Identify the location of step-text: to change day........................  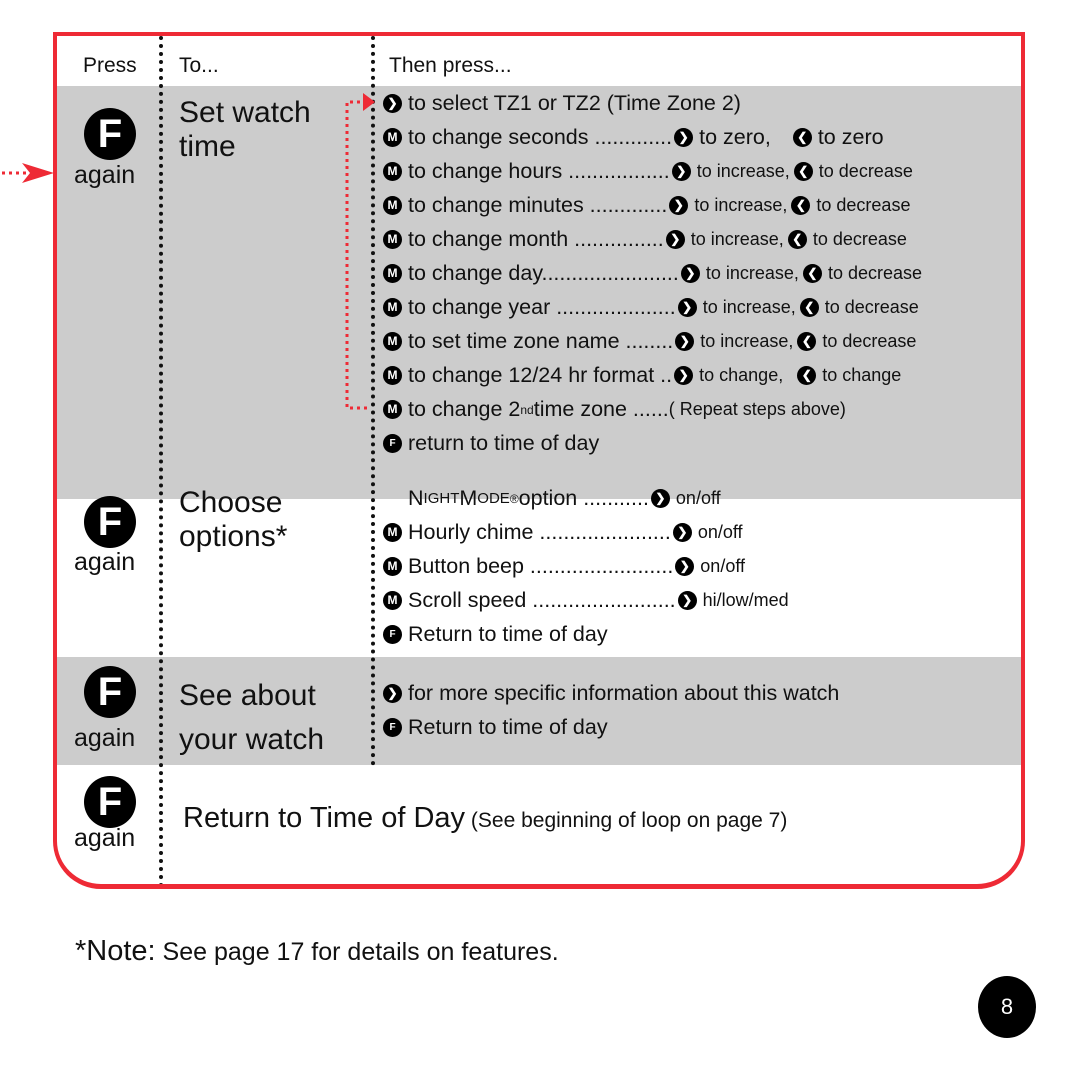
(543, 273).